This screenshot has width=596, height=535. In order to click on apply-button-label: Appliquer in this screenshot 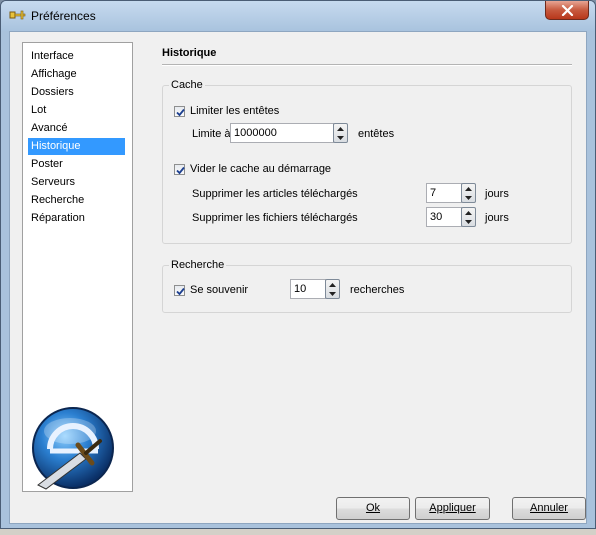, I will do `click(452, 508)`.